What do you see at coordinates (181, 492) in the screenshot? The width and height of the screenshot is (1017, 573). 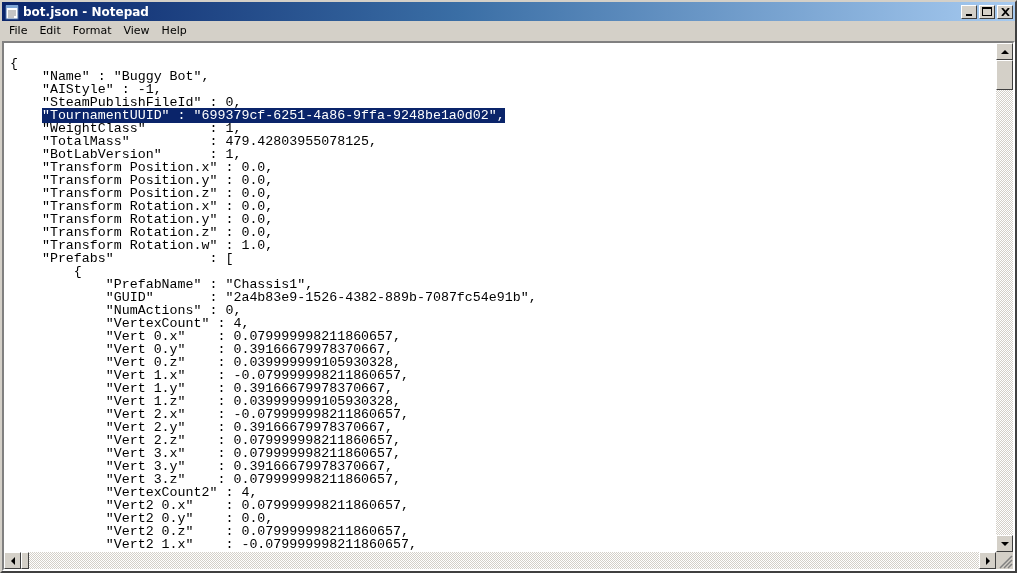 I see `code-line: "VertexCount2" : 4,` at bounding box center [181, 492].